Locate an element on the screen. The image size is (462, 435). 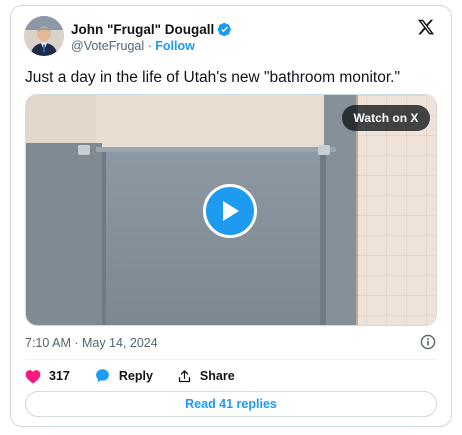
info-icon is located at coordinates (428, 342).